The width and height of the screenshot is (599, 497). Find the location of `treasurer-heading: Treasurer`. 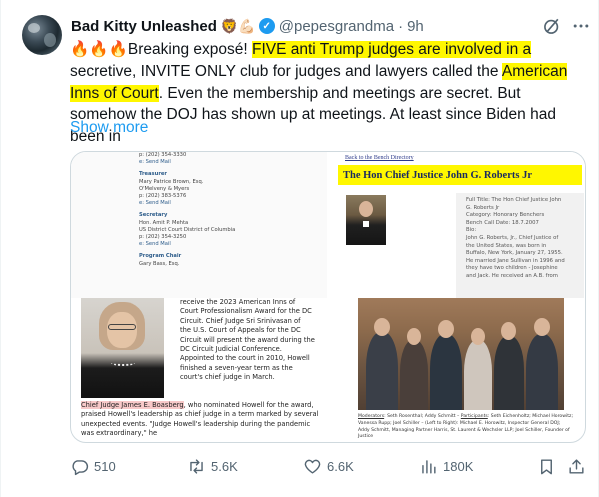

treasurer-heading: Treasurer is located at coordinates (153, 174).